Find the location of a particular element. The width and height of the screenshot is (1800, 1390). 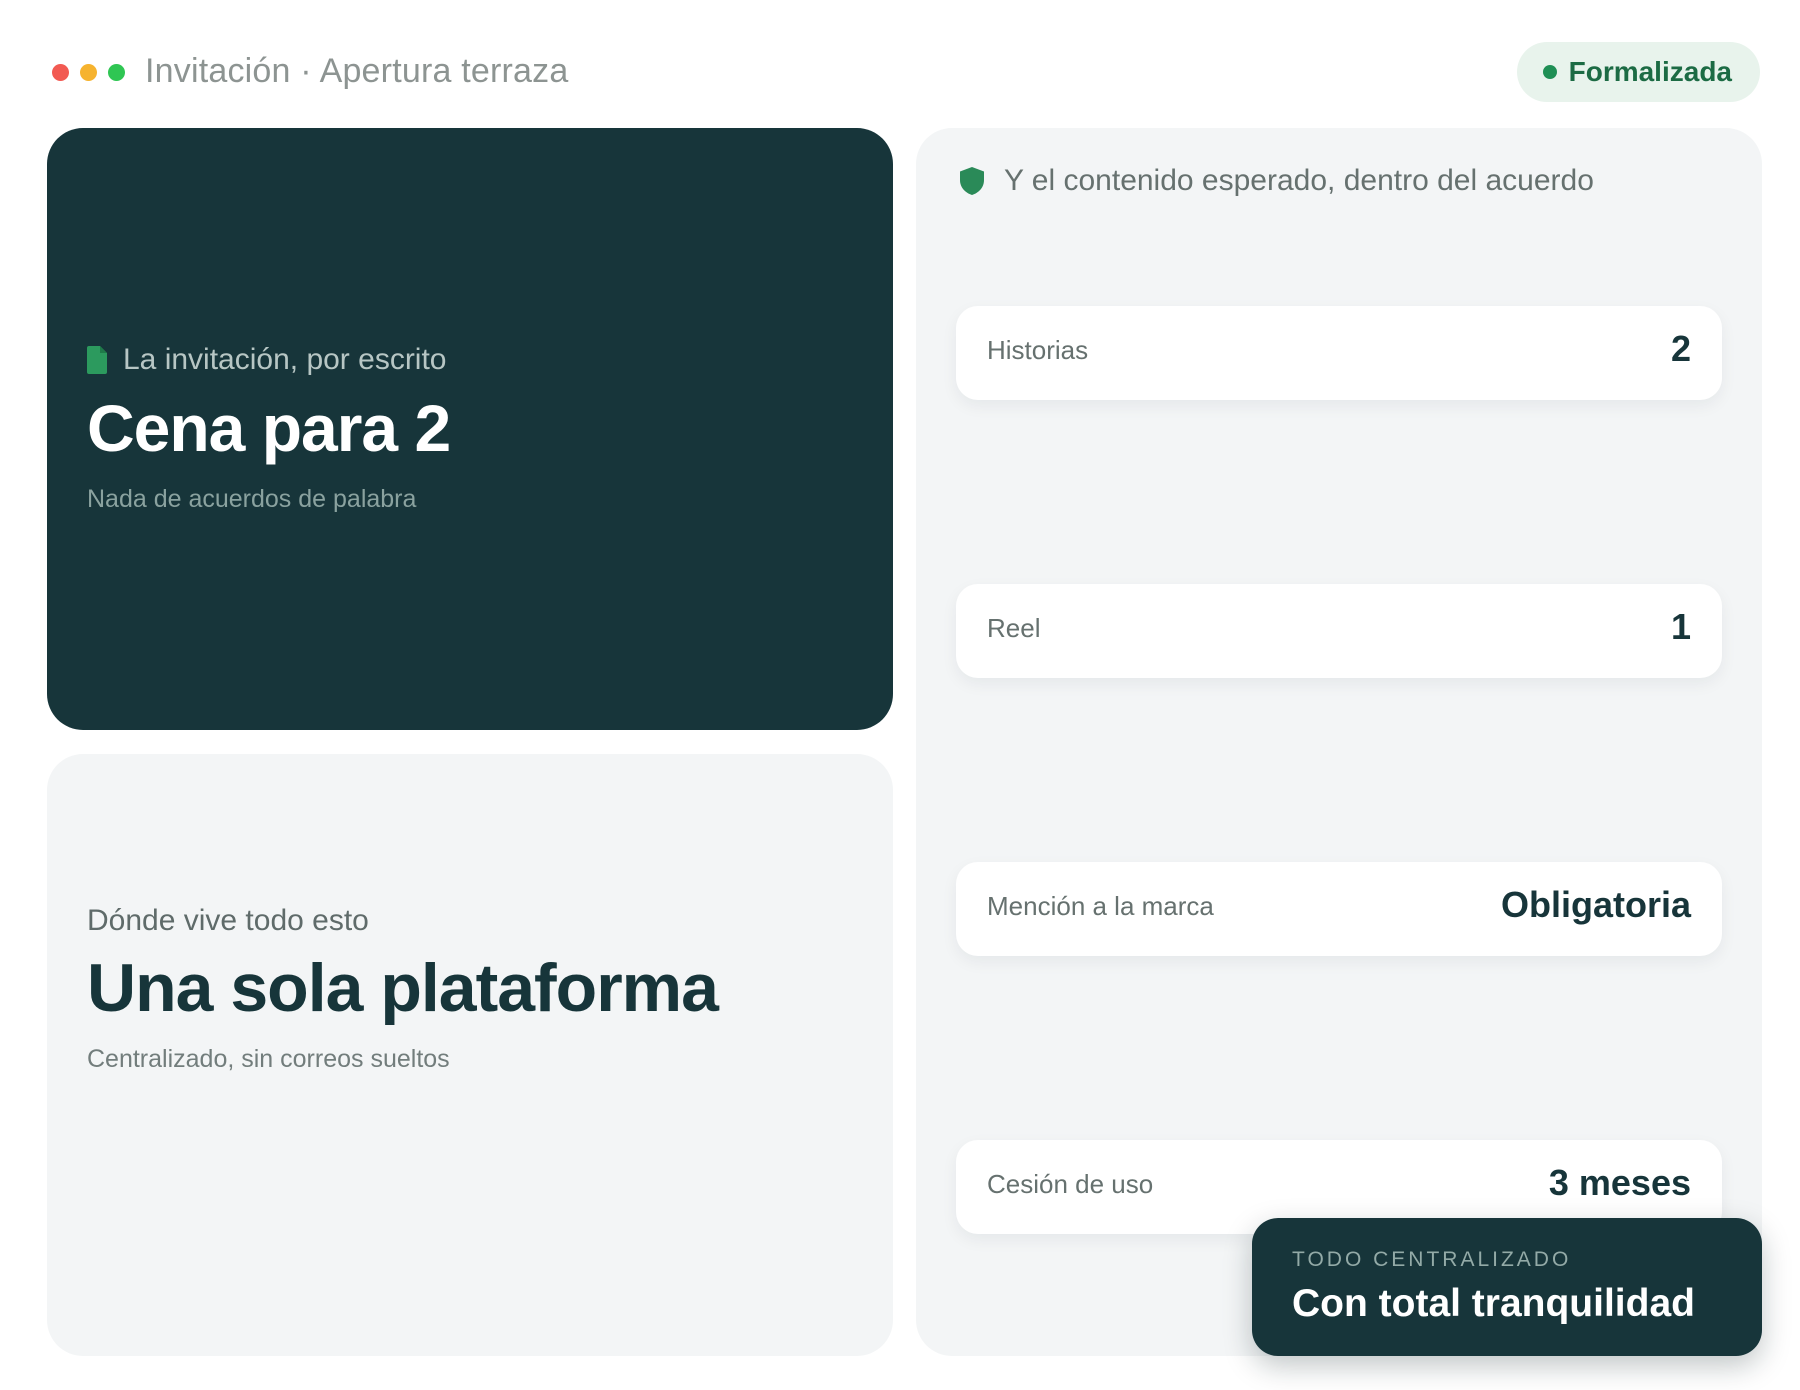

window-title: Invitación · Apertura terraza is located at coordinates (357, 71).